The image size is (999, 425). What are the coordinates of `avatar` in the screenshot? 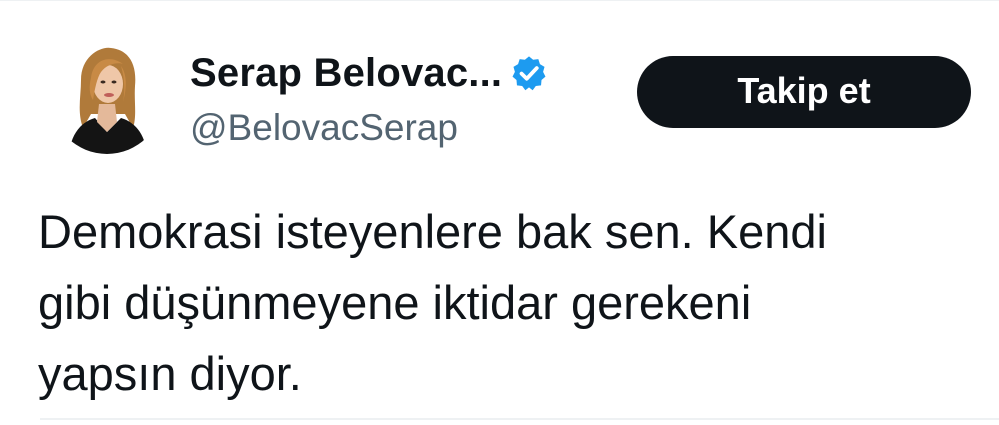 It's located at (107, 98).